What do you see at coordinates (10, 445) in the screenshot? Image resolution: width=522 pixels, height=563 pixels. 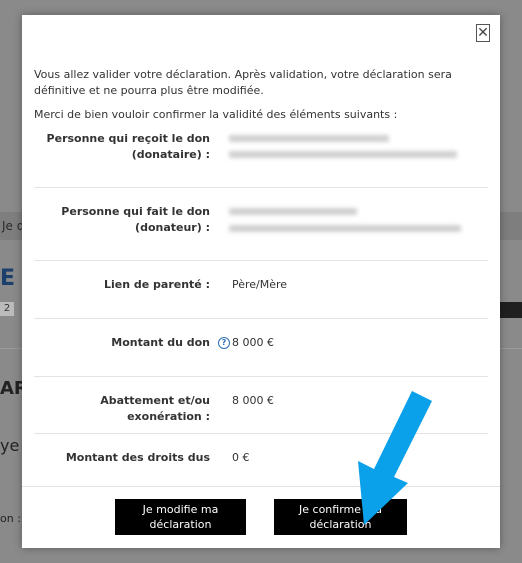 I see `background-text: ye` at bounding box center [10, 445].